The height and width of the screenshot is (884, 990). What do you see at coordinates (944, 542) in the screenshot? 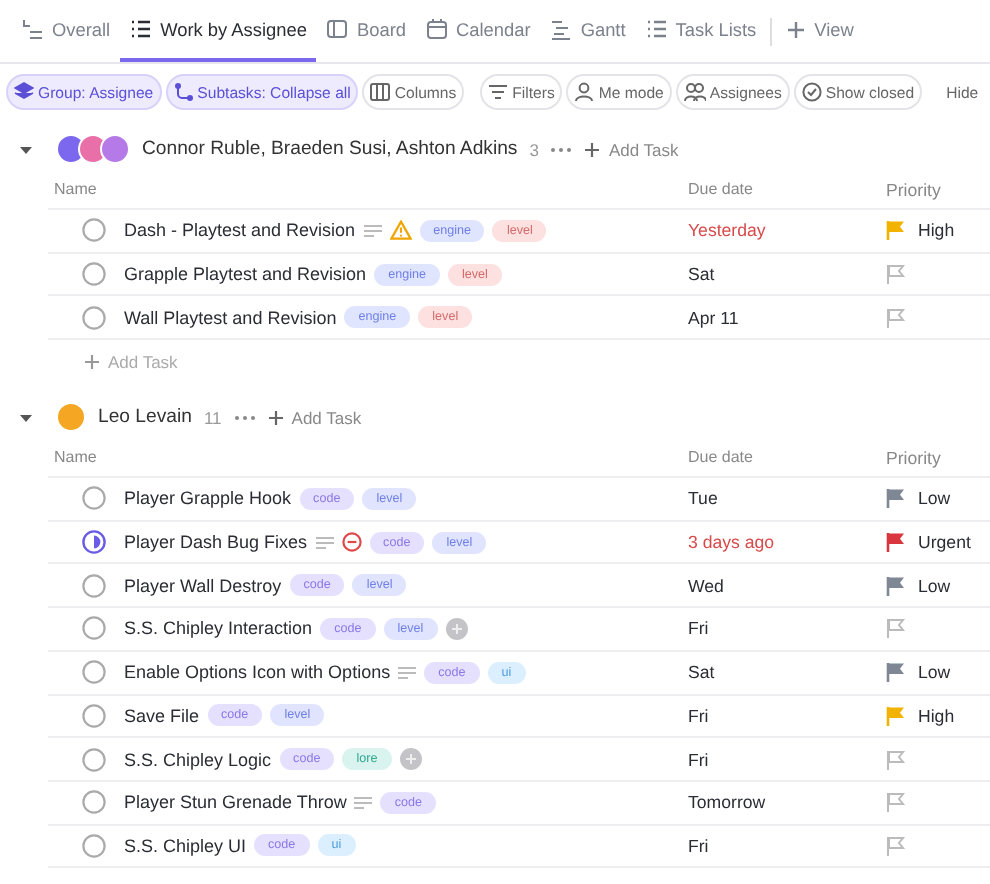
I see `priority-label: Urgent` at bounding box center [944, 542].